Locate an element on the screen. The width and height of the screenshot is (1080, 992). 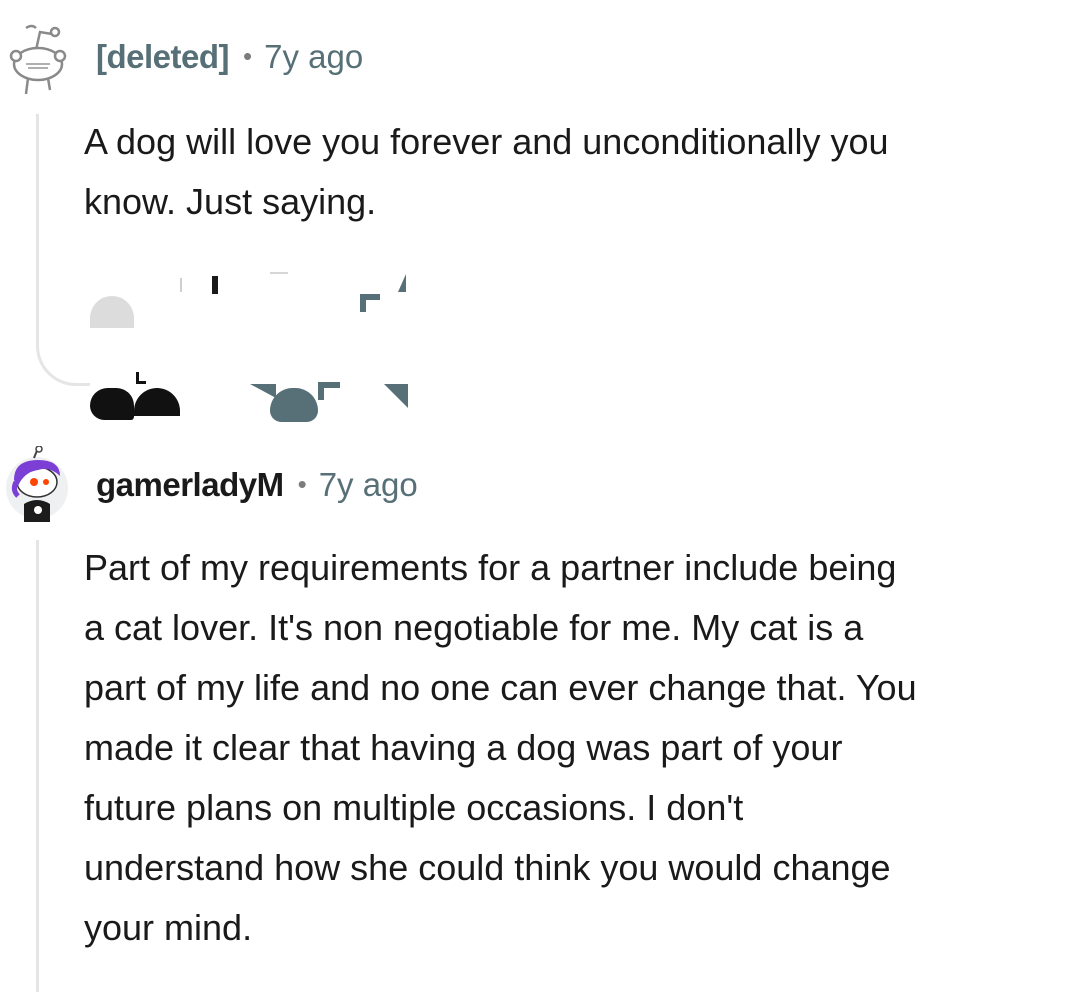
snoo-avatar-icon is located at coordinates (36, 483).